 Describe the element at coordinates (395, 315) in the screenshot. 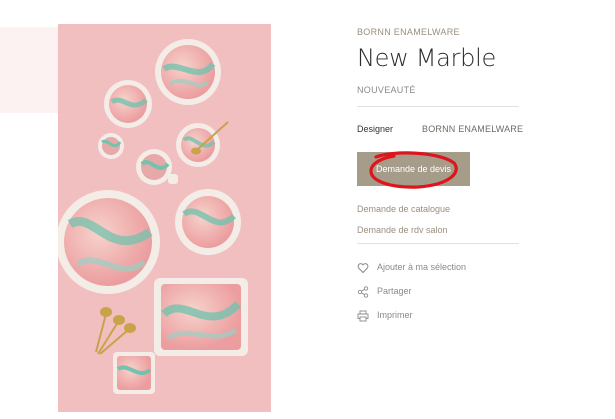

I see `print-label: Imprimer` at that location.